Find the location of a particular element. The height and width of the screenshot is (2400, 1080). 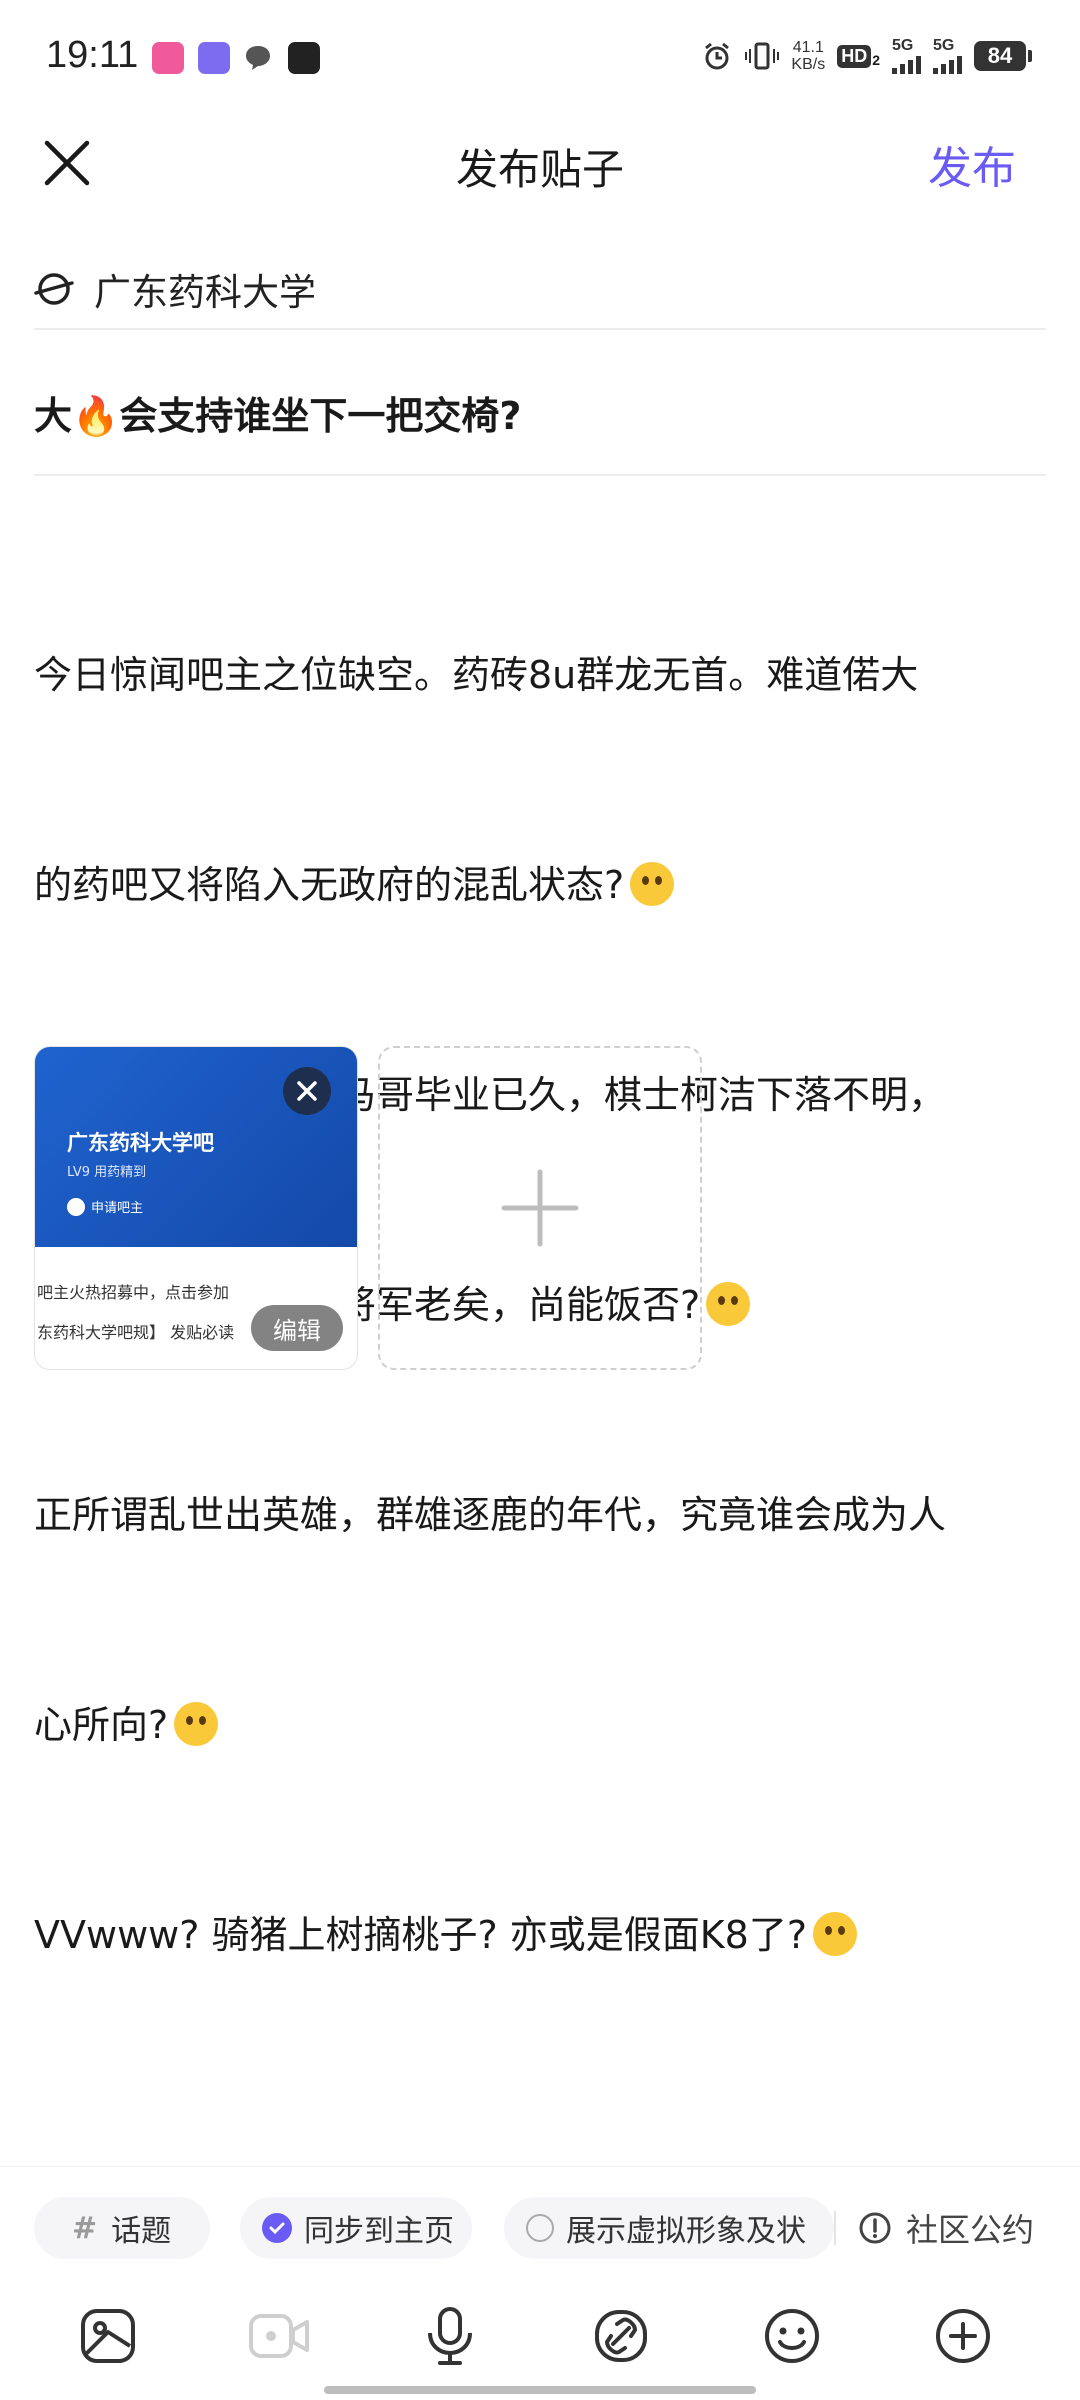

title-field: 大🔥会支持谁坐下一把交椅? is located at coordinates (540, 413).